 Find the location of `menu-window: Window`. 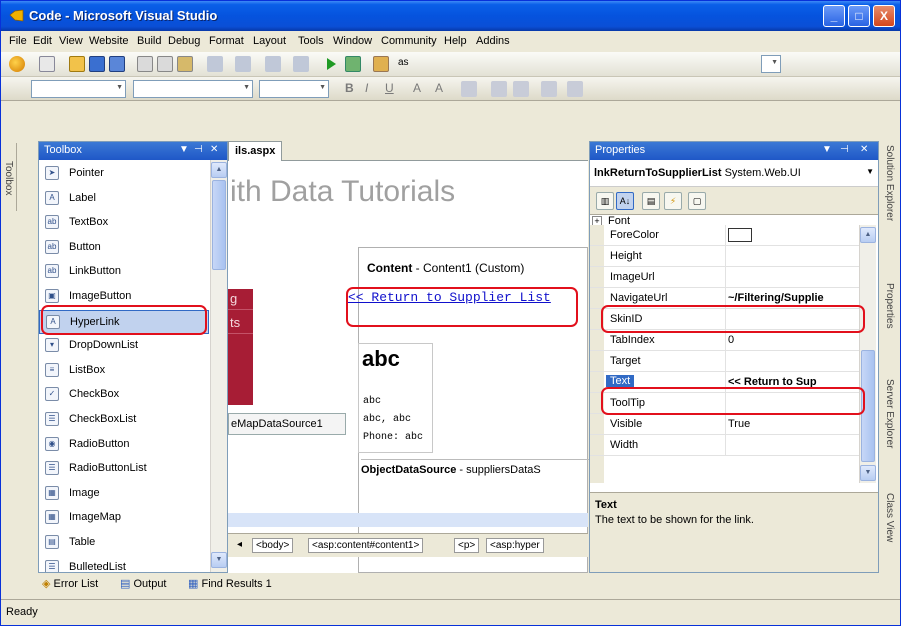

menu-window: Window is located at coordinates (352, 41).